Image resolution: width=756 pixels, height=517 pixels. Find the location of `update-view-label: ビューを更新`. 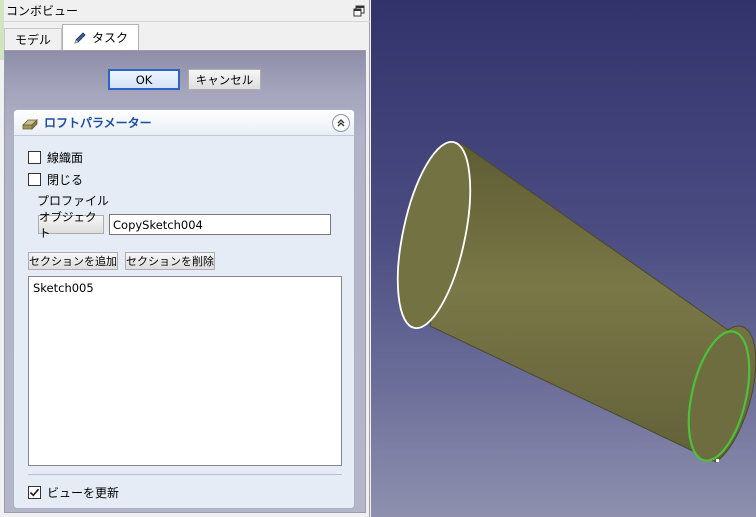

update-view-label: ビューを更新 is located at coordinates (83, 493).